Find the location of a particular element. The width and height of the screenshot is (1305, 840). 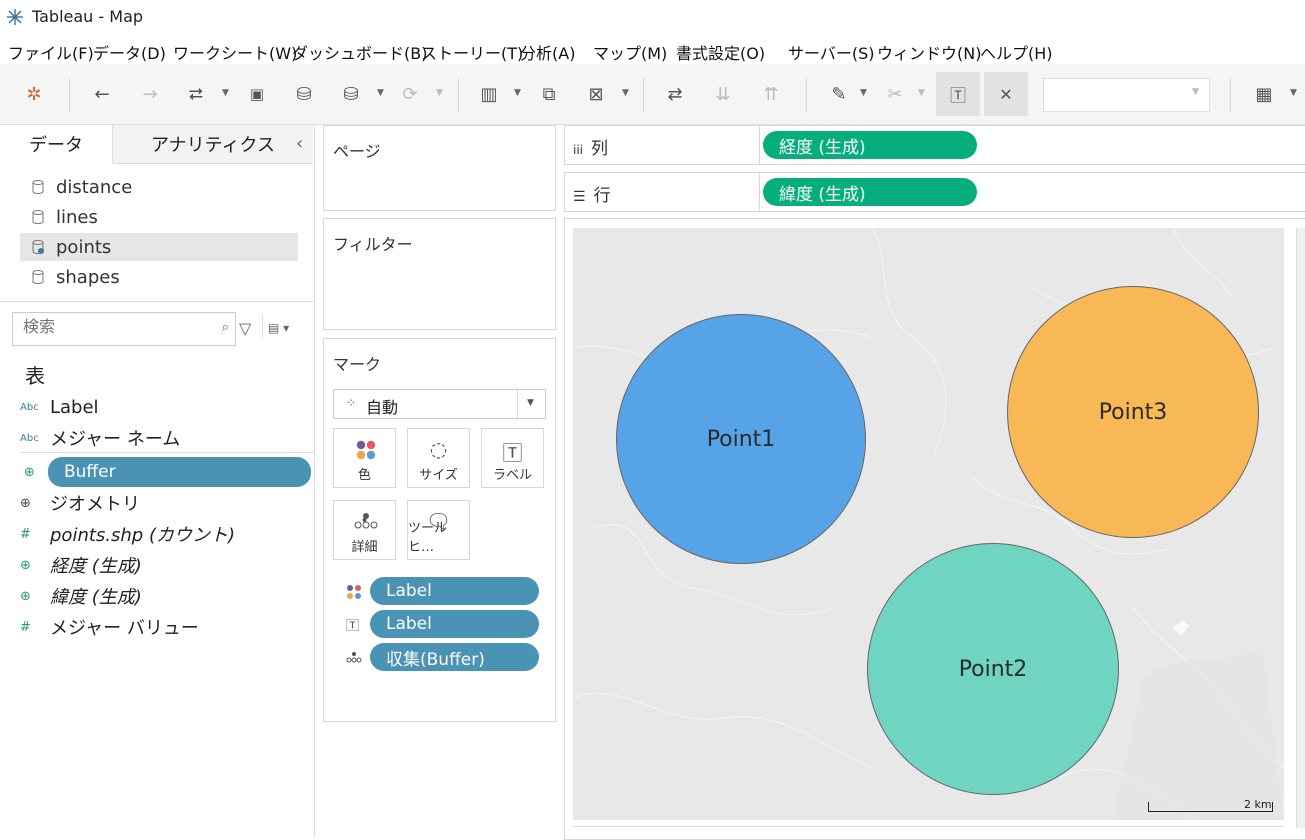

menu-file: ファイル(F) is located at coordinates (51, 52).